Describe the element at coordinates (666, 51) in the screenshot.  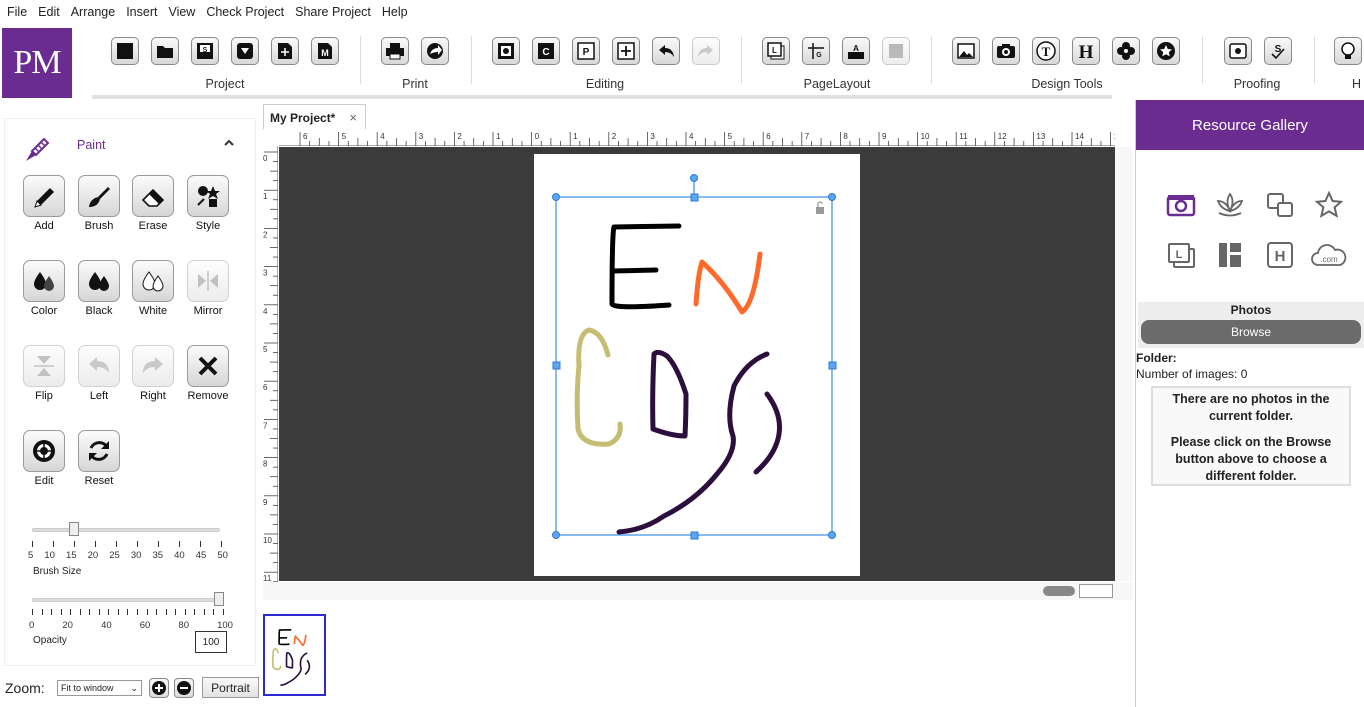
I see `undo-icon` at that location.